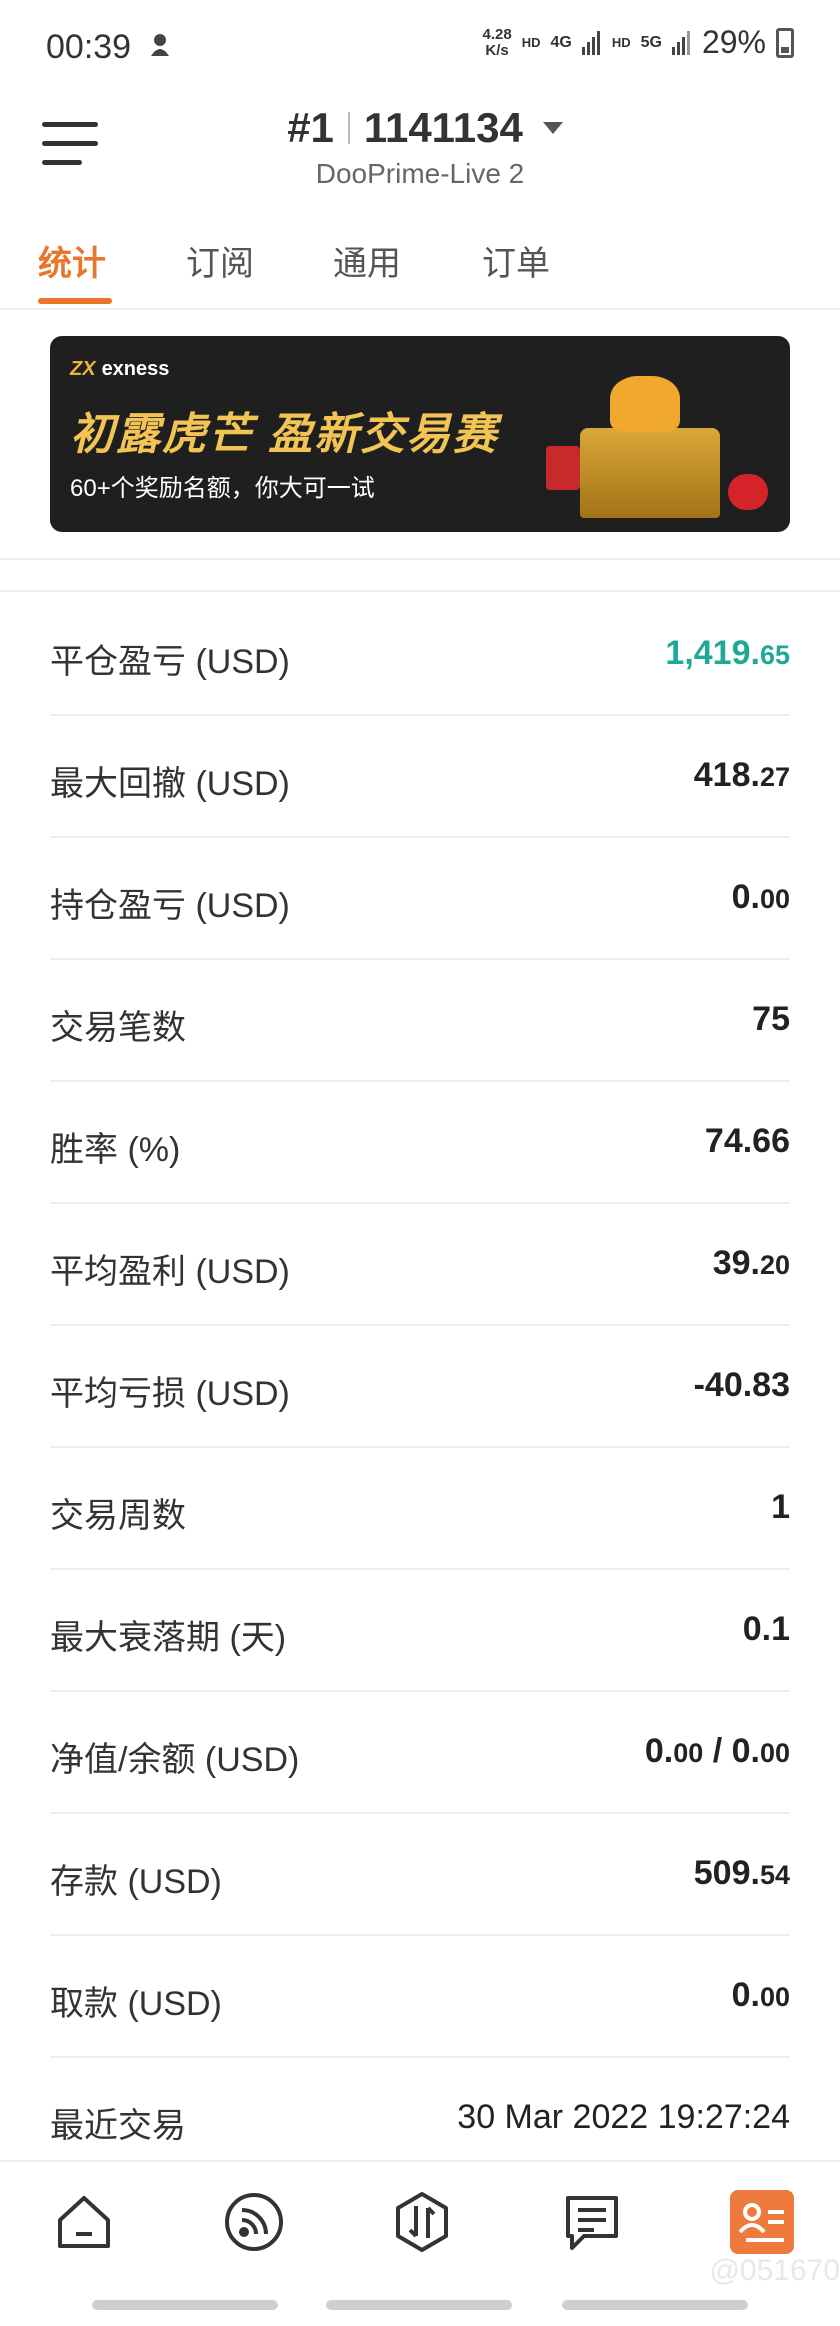  I want to click on red-envelope-graphic-icon, so click(748, 492).